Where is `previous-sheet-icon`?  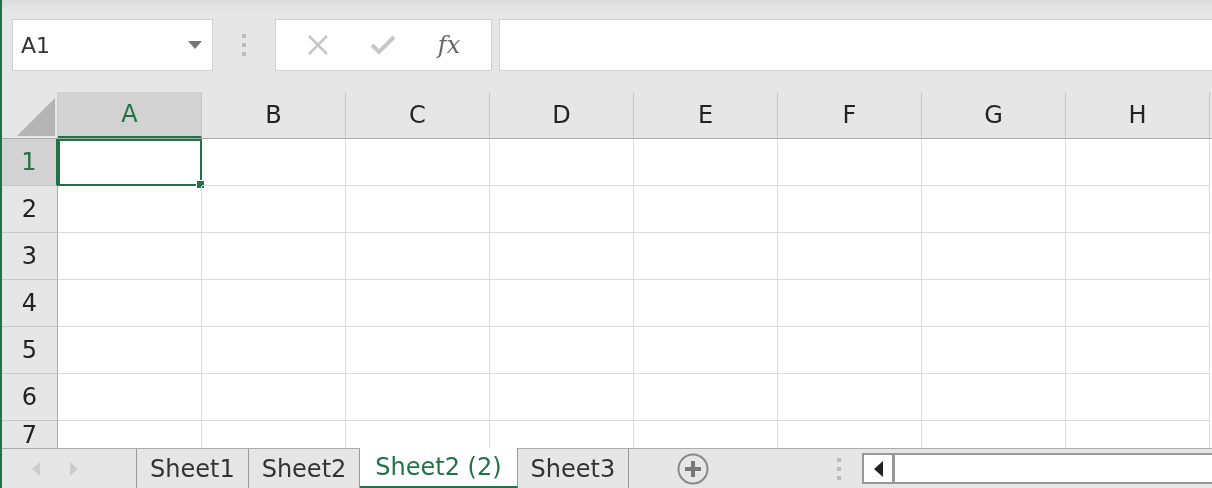
previous-sheet-icon is located at coordinates (36, 468).